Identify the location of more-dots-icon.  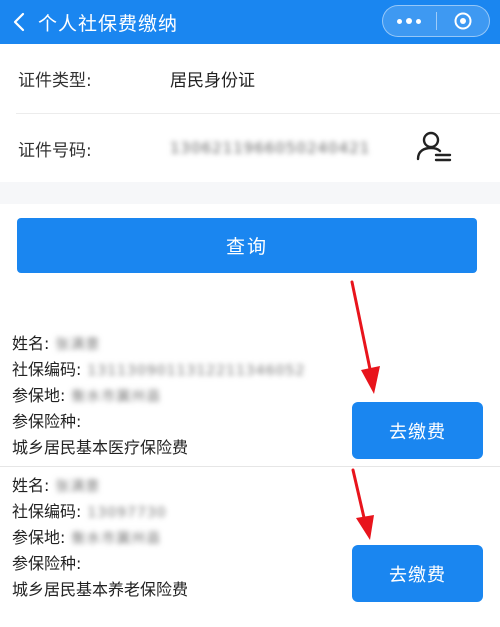
(409, 21).